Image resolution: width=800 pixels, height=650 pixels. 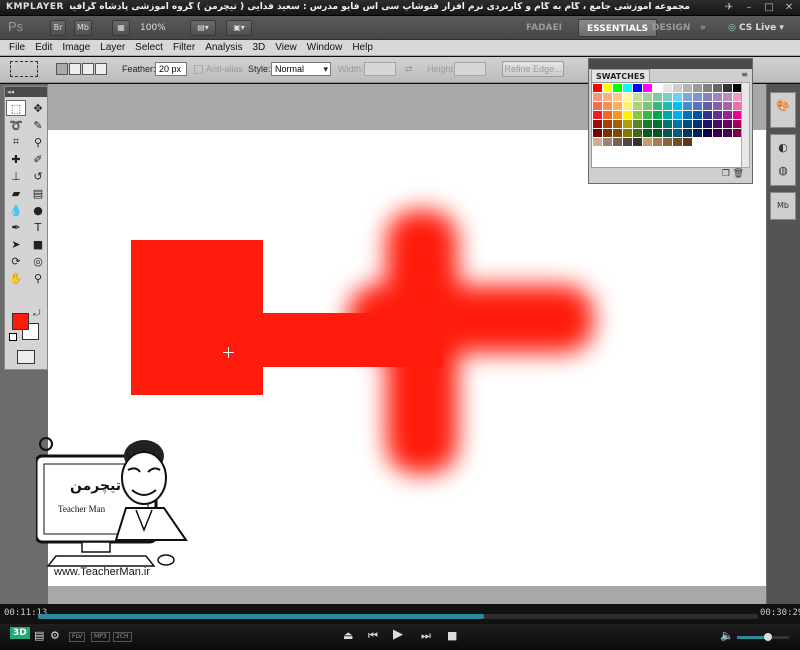 I want to click on seek-bar, so click(x=398, y=616).